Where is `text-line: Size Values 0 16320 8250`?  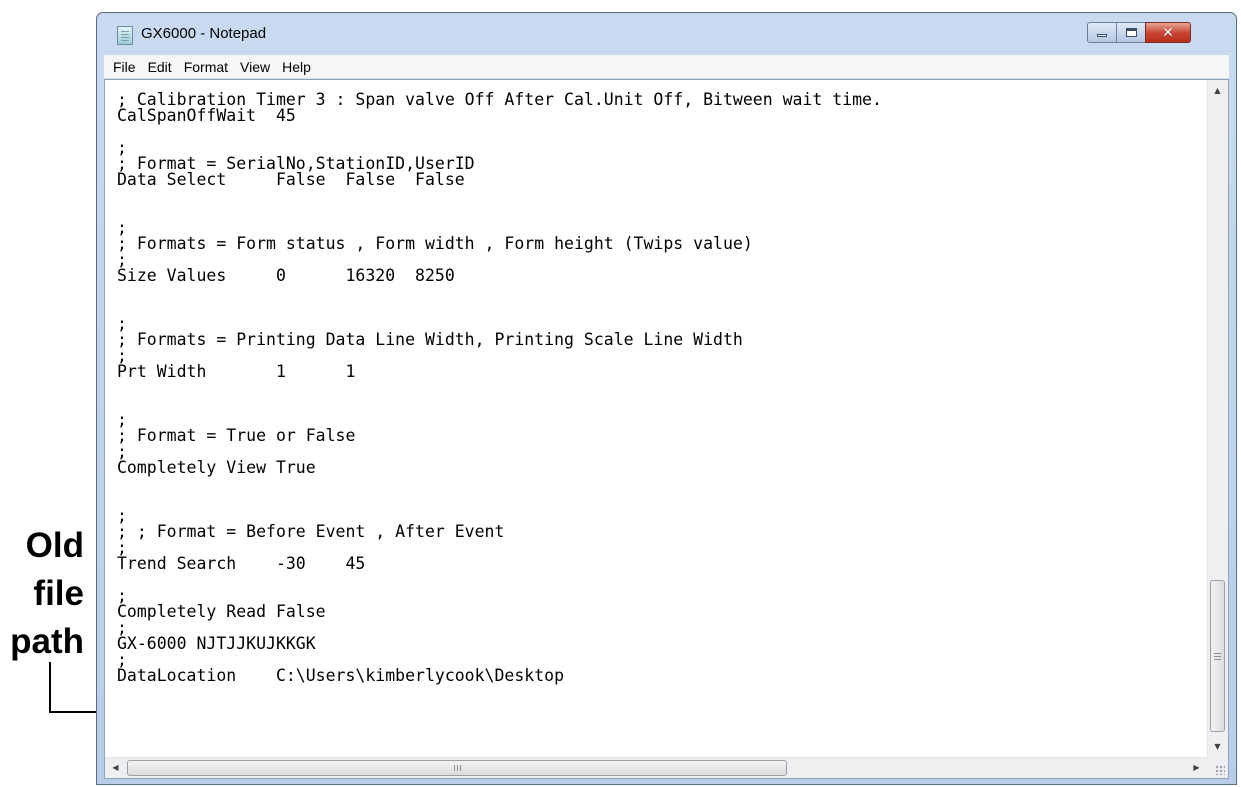 text-line: Size Values 0 16320 8250 is located at coordinates (286, 275).